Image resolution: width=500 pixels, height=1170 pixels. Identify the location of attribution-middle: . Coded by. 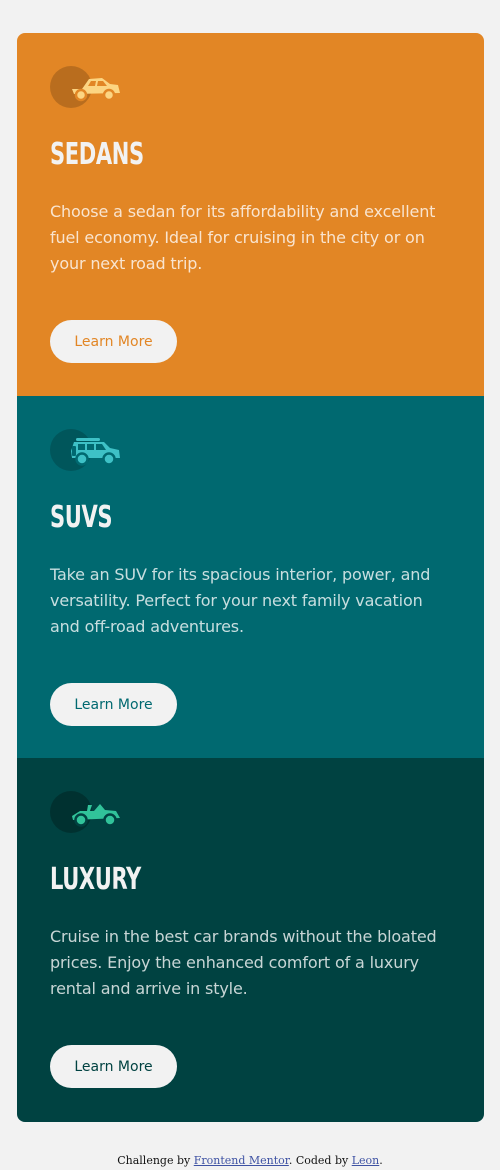
(320, 1160).